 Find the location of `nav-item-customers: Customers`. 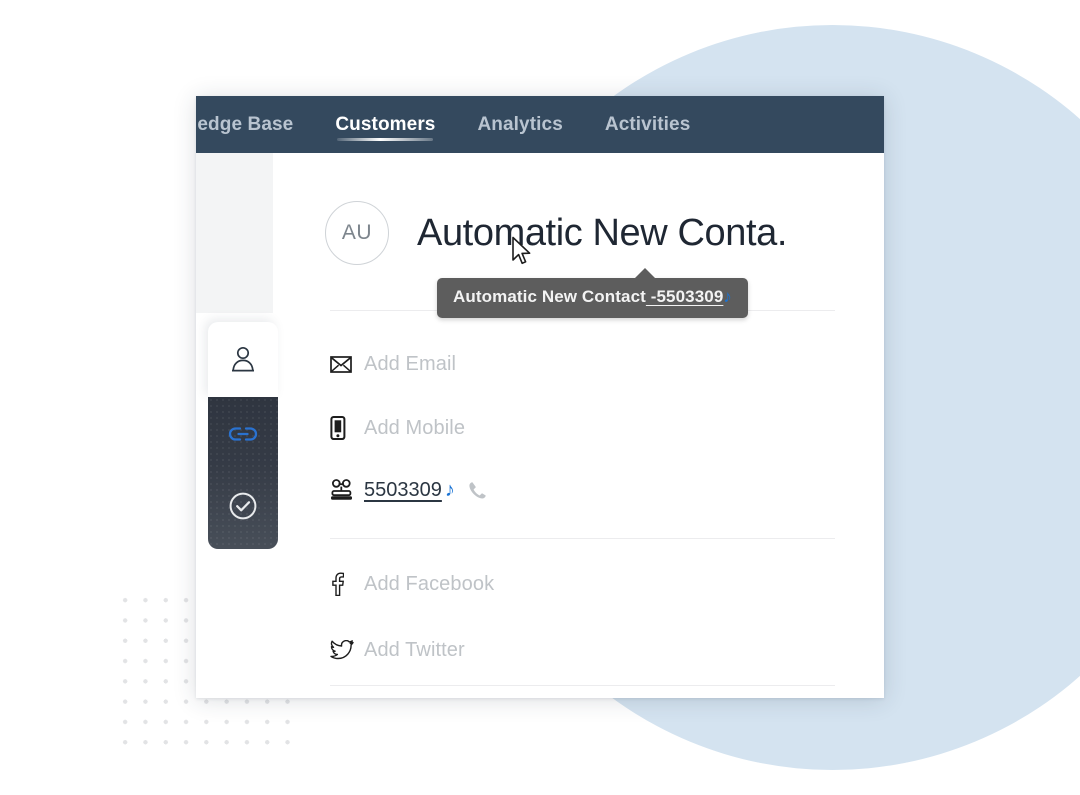

nav-item-customers: Customers is located at coordinates (385, 124).